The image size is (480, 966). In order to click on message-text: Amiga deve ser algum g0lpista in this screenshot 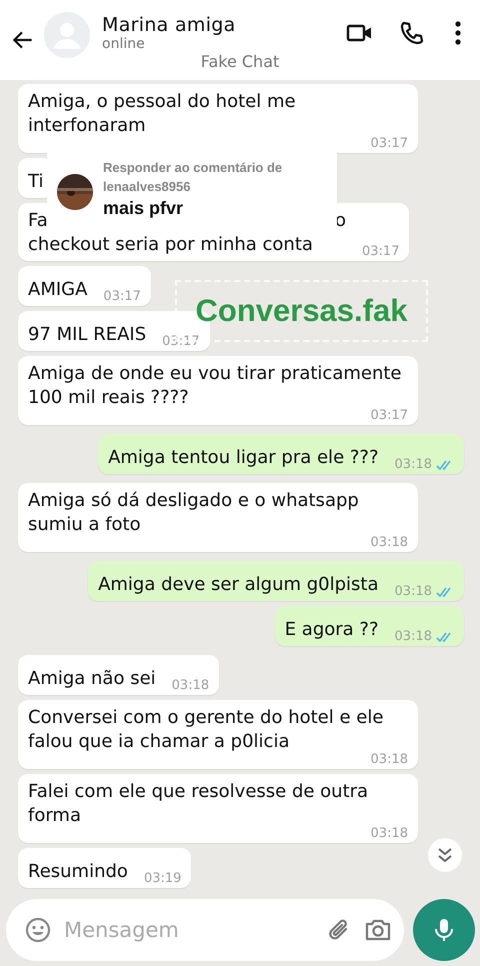, I will do `click(238, 585)`.